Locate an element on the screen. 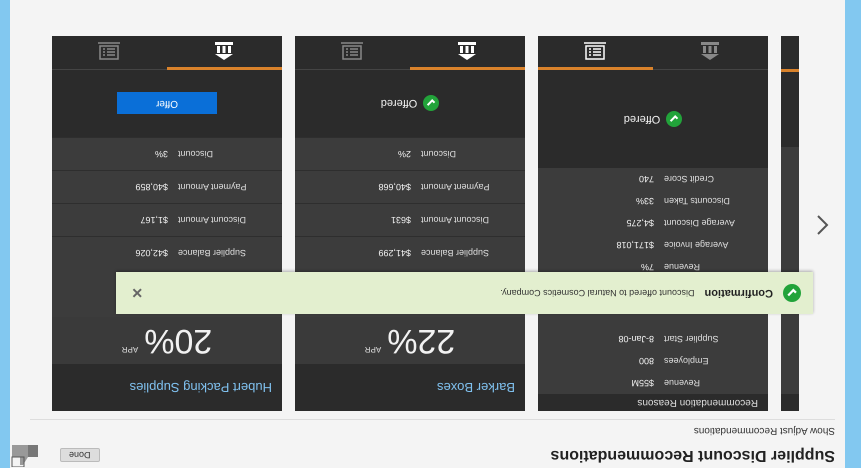  detail-label: Supplier Start is located at coordinates (691, 339).